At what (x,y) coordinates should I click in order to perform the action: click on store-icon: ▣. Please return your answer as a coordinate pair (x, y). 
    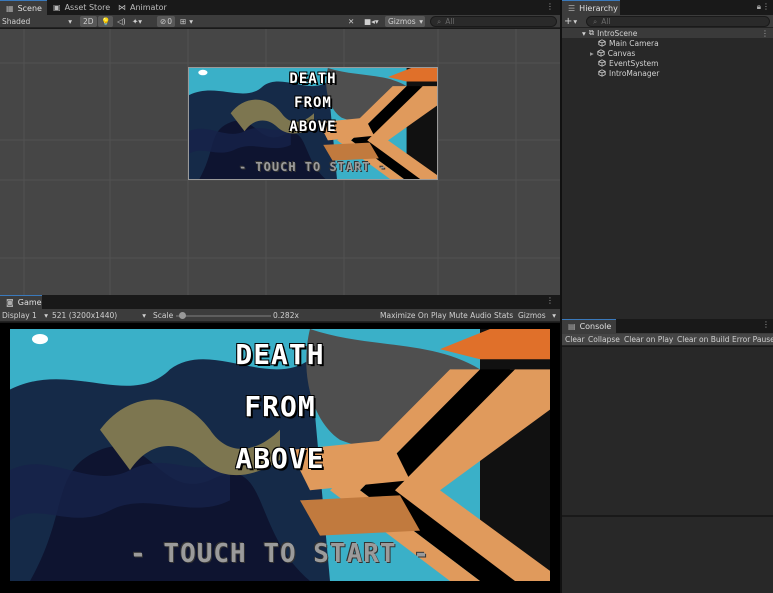
    Looking at the image, I should click on (57, 7).